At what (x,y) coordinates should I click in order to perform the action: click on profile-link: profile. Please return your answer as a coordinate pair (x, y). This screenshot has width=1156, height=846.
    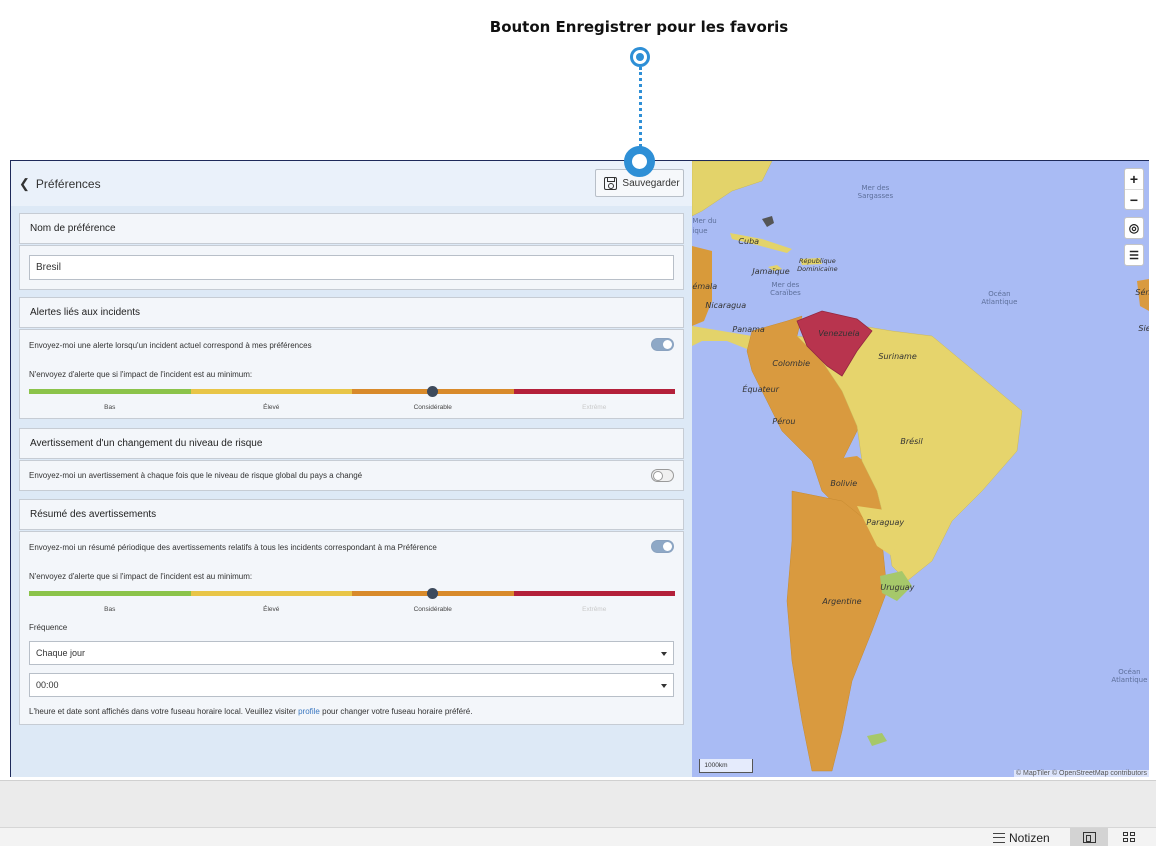
    Looking at the image, I should click on (309, 711).